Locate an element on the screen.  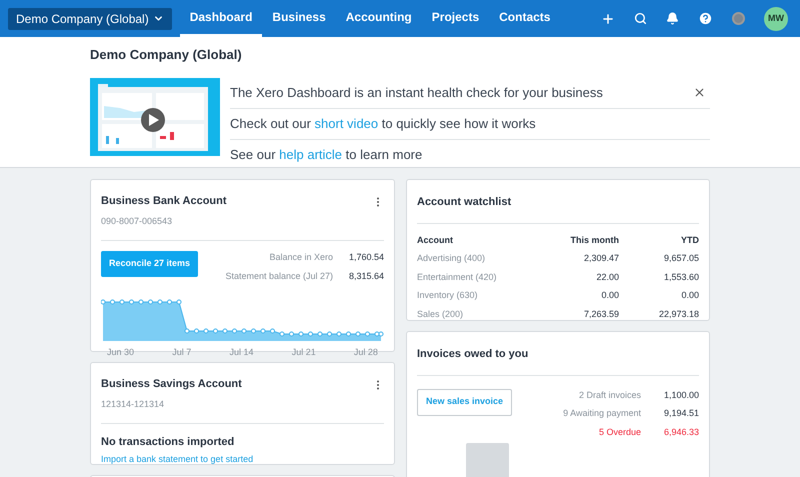
axis-label: Jul 28 is located at coordinates (366, 352).